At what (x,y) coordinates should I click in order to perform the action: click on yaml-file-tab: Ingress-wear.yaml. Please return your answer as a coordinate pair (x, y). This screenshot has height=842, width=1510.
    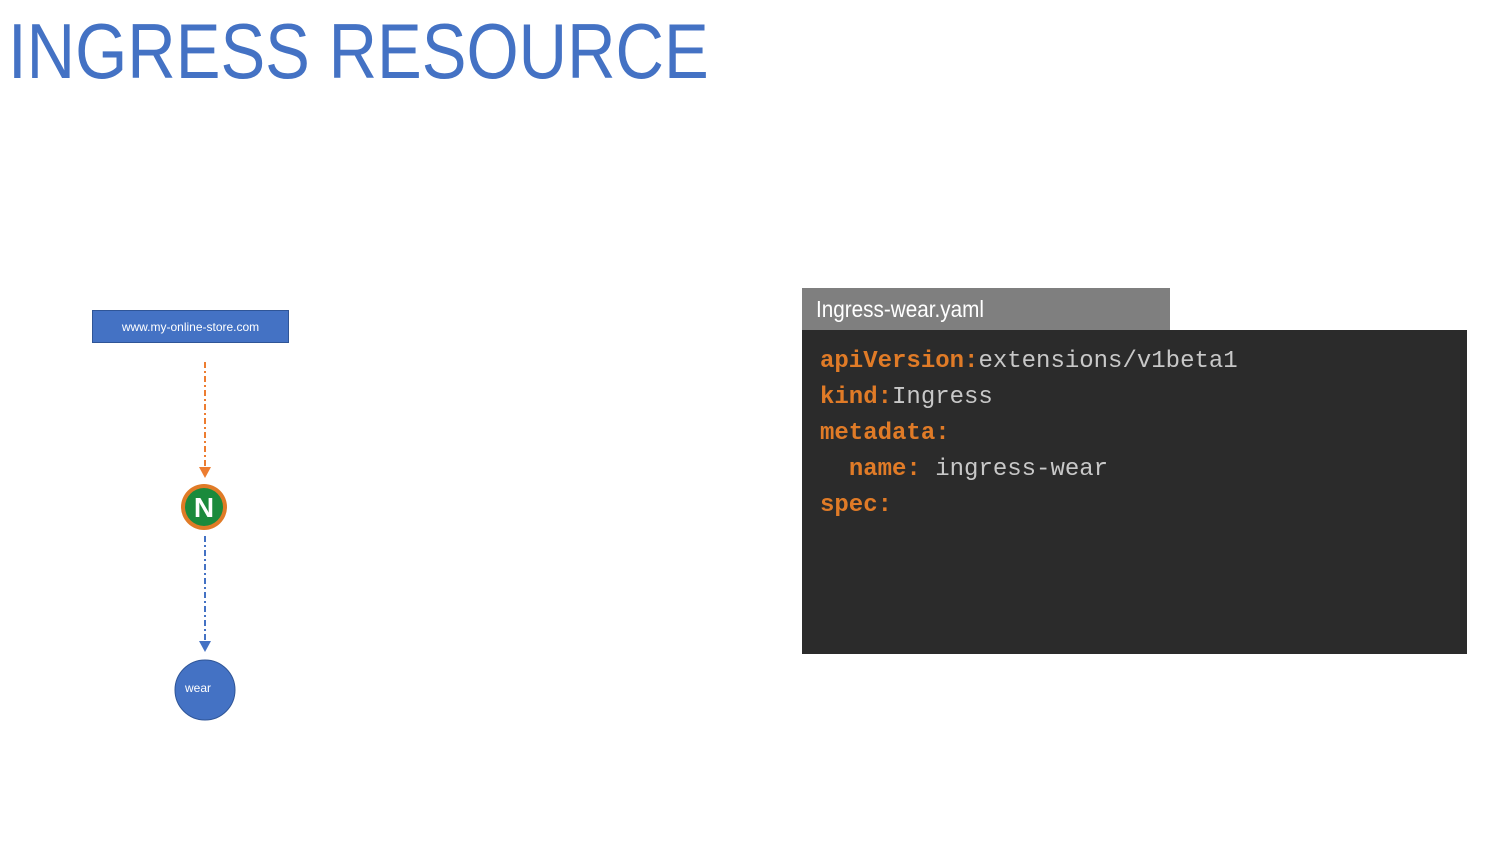
    Looking at the image, I should click on (986, 309).